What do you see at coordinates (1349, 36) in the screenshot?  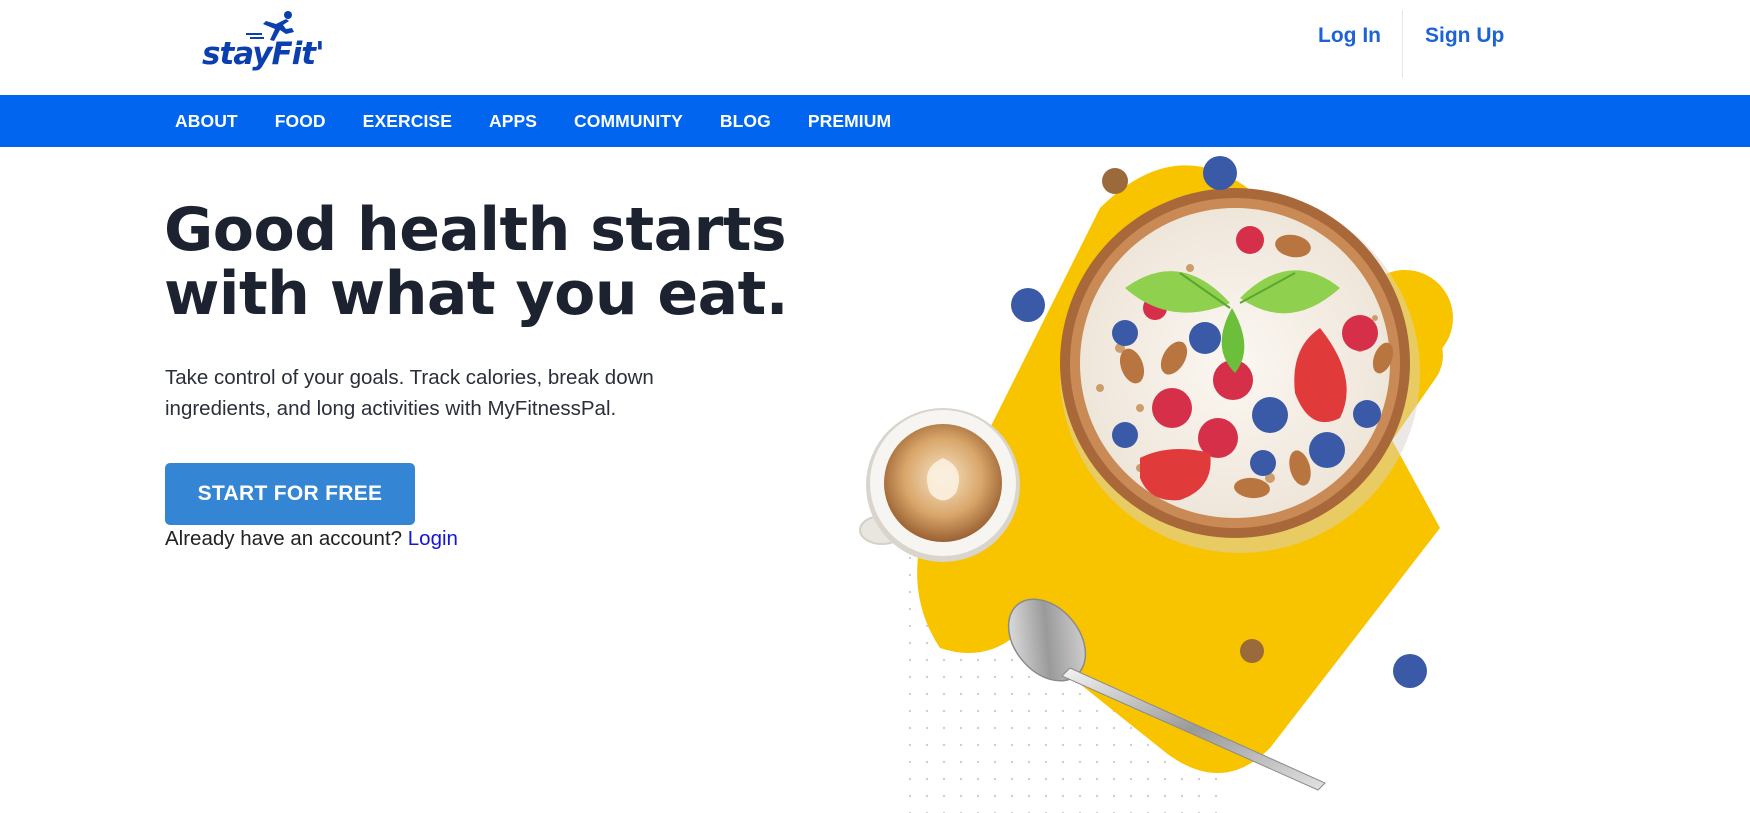 I see `login-link: Log In` at bounding box center [1349, 36].